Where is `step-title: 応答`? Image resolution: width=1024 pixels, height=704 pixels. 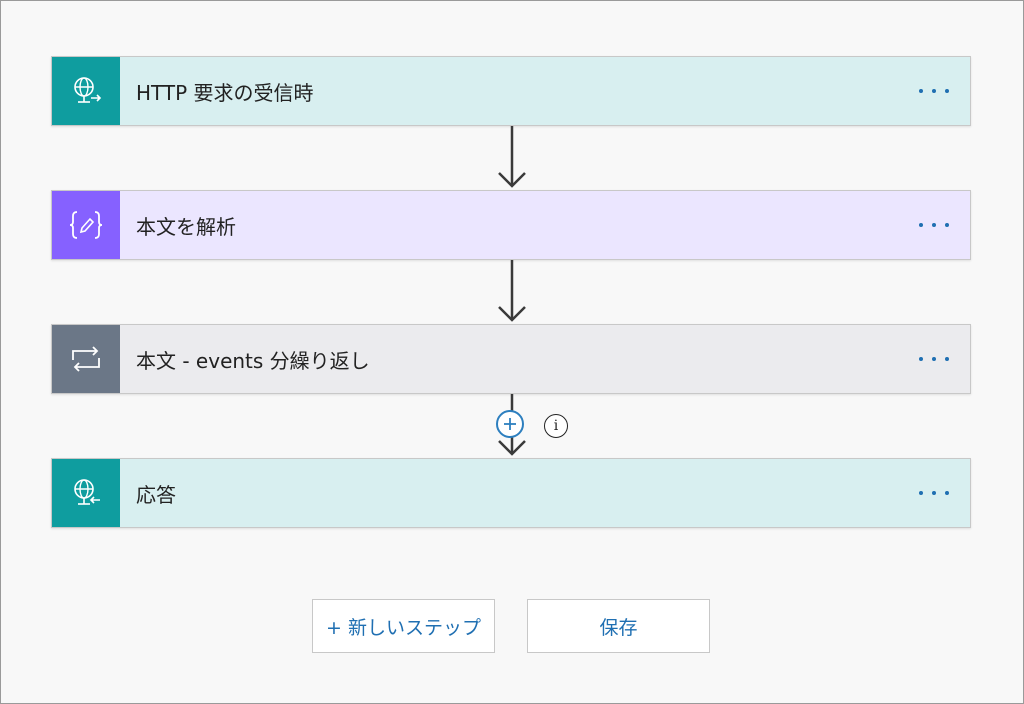 step-title: 応答 is located at coordinates (156, 494).